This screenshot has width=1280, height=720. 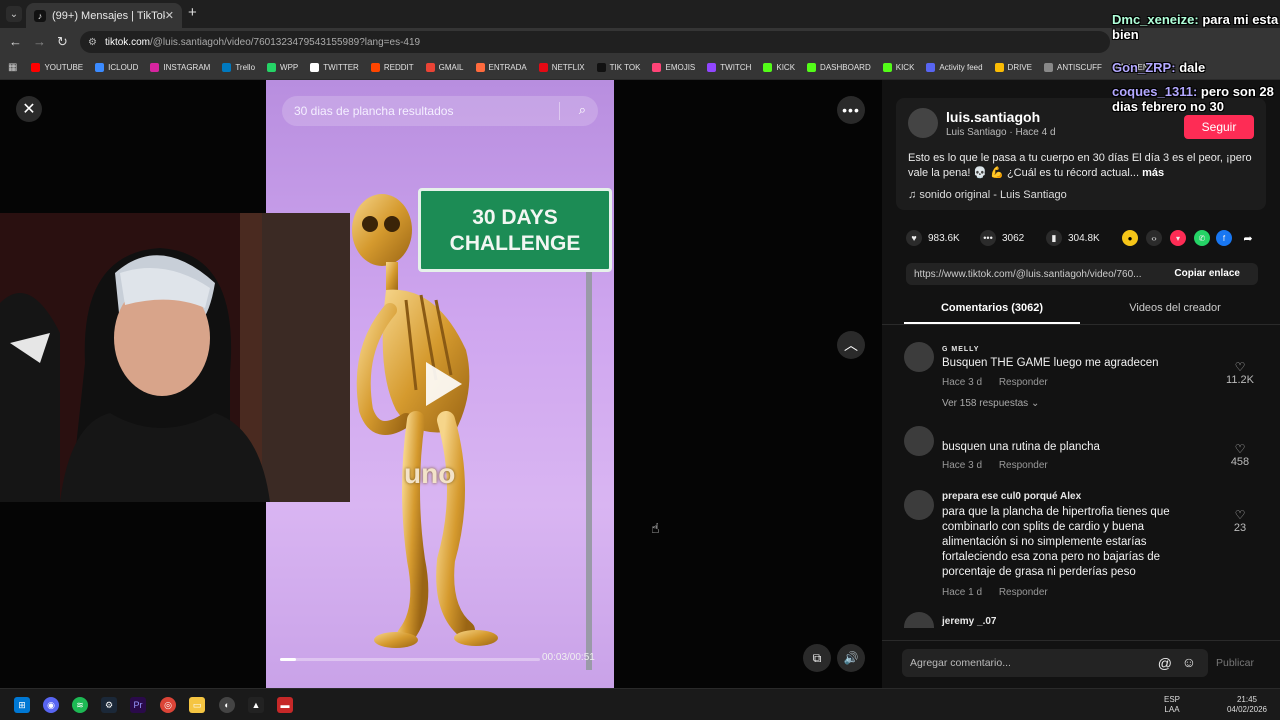 I want to click on back-arrow-icon: ←, so click(x=15, y=41).